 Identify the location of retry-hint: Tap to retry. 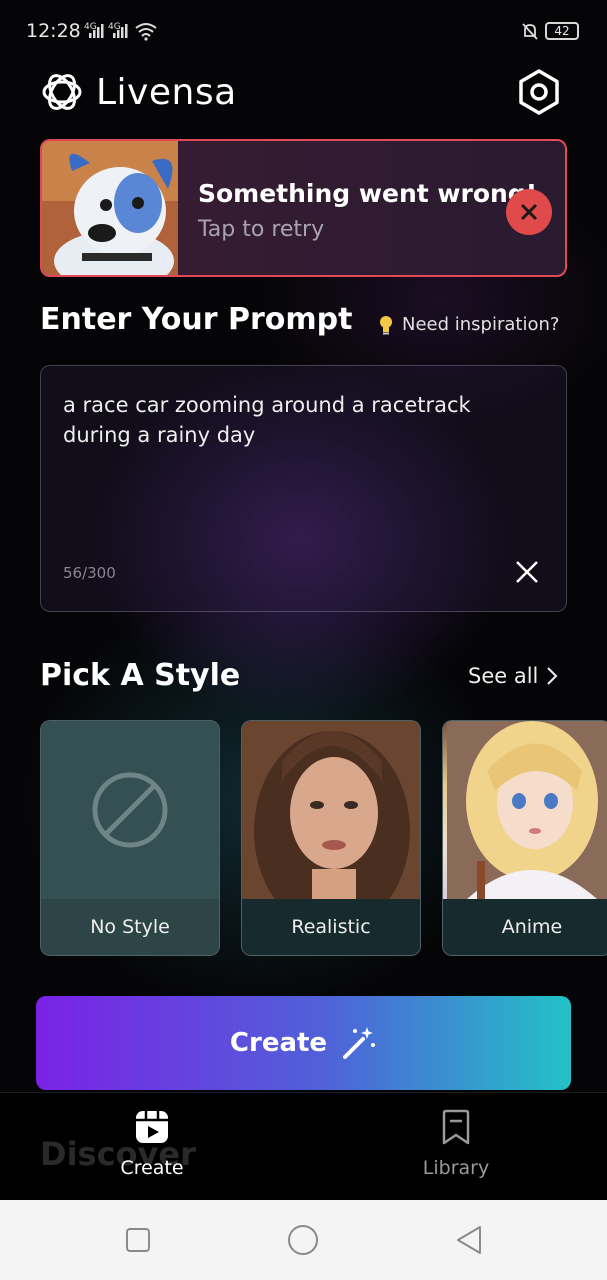
(261, 229).